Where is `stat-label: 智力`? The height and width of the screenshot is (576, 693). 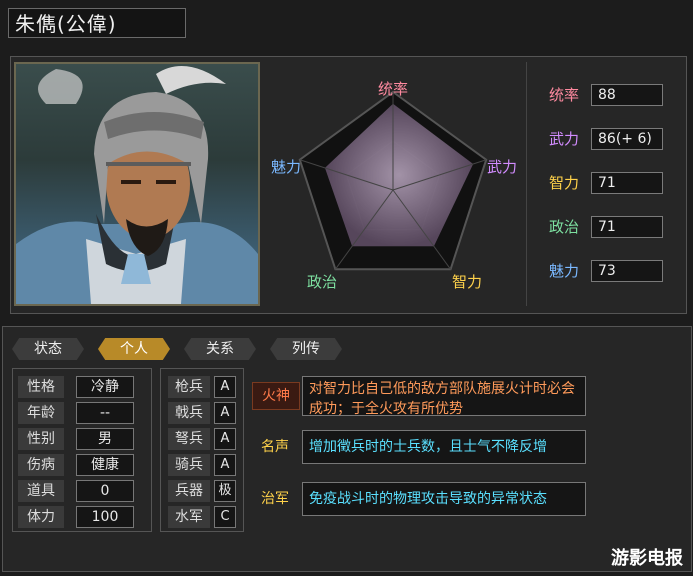
stat-label: 智力 is located at coordinates (564, 183).